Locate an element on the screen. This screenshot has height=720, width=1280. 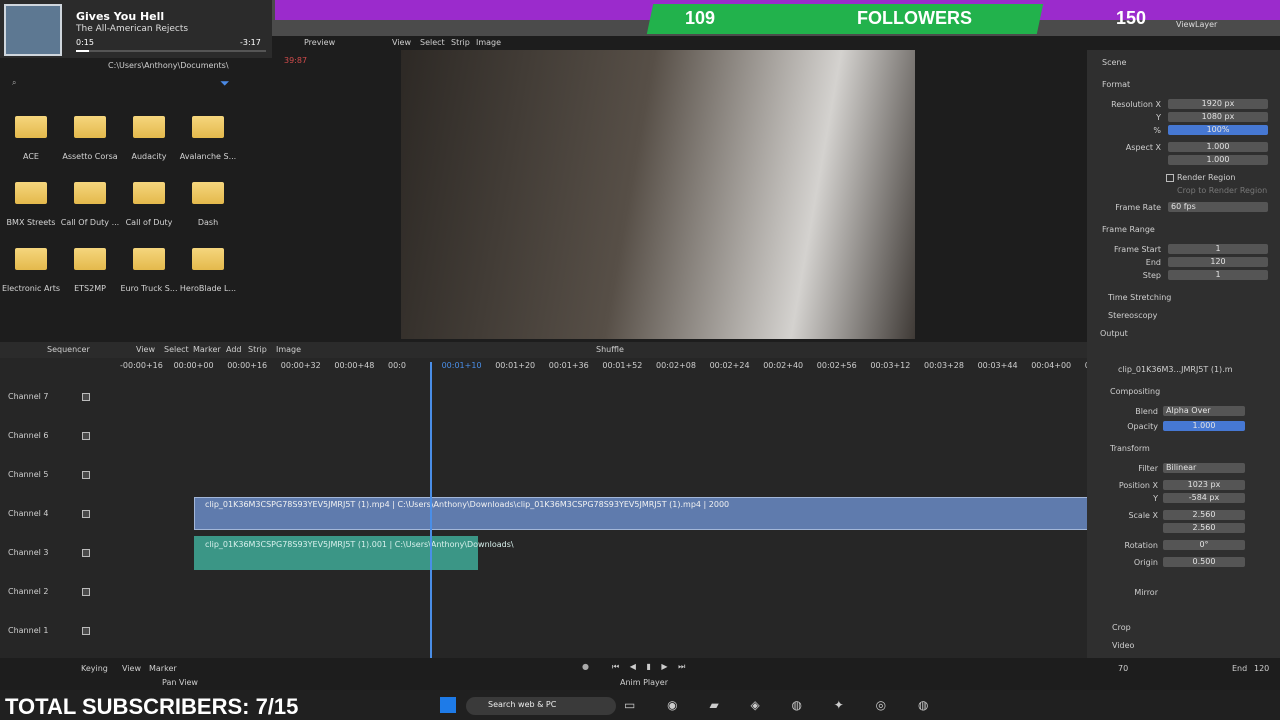
channel-row: Channel 3 is located at coordinates (55, 553).